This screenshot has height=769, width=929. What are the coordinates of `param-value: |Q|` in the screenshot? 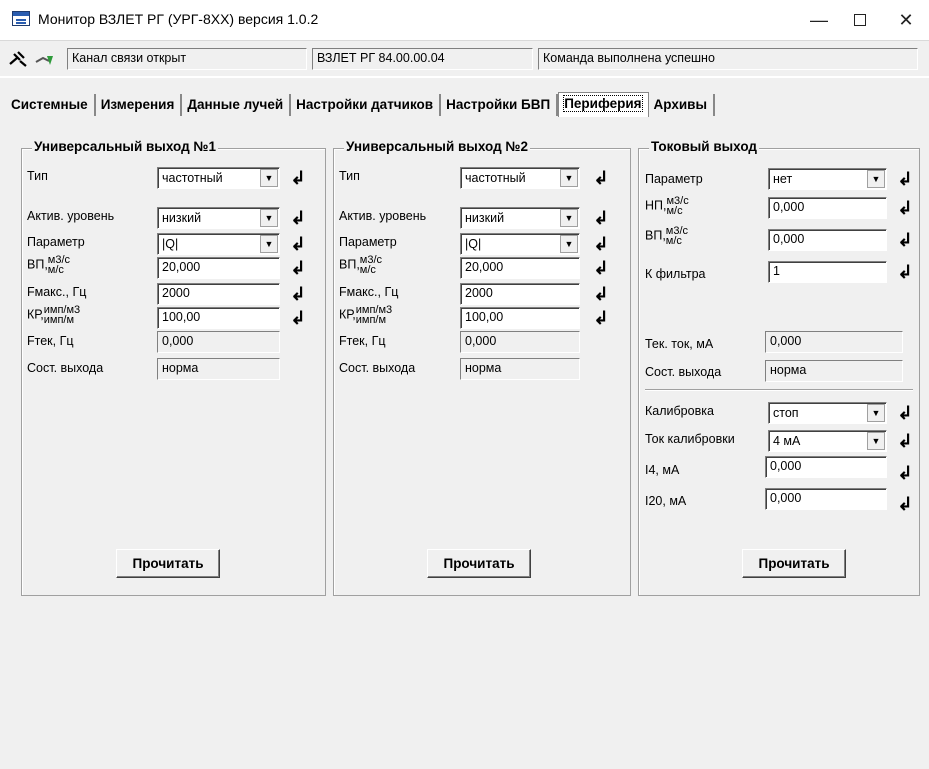 It's located at (170, 244).